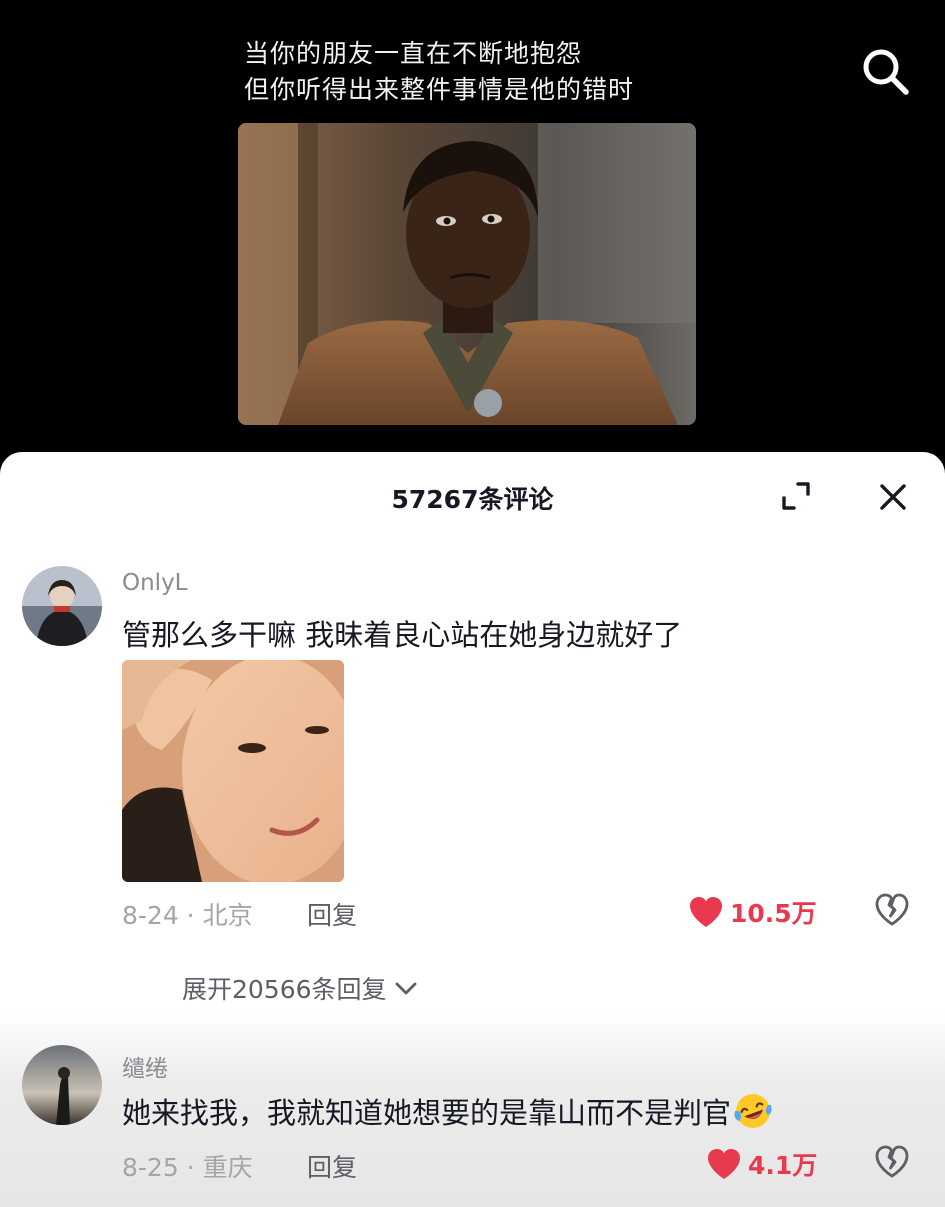  What do you see at coordinates (284, 989) in the screenshot?
I see `expand-replies-label: 展开20566条回复` at bounding box center [284, 989].